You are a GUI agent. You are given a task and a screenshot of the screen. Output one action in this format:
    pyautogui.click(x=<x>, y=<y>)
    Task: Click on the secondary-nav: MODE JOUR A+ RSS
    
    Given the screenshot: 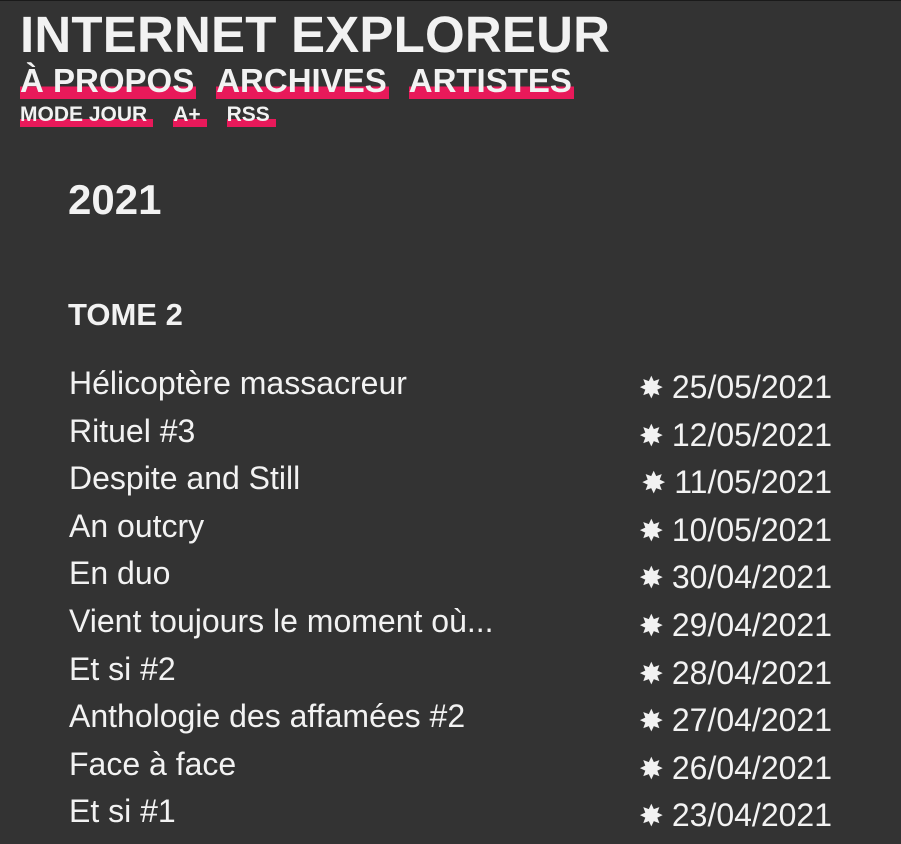 What is the action you would take?
    pyautogui.click(x=315, y=115)
    